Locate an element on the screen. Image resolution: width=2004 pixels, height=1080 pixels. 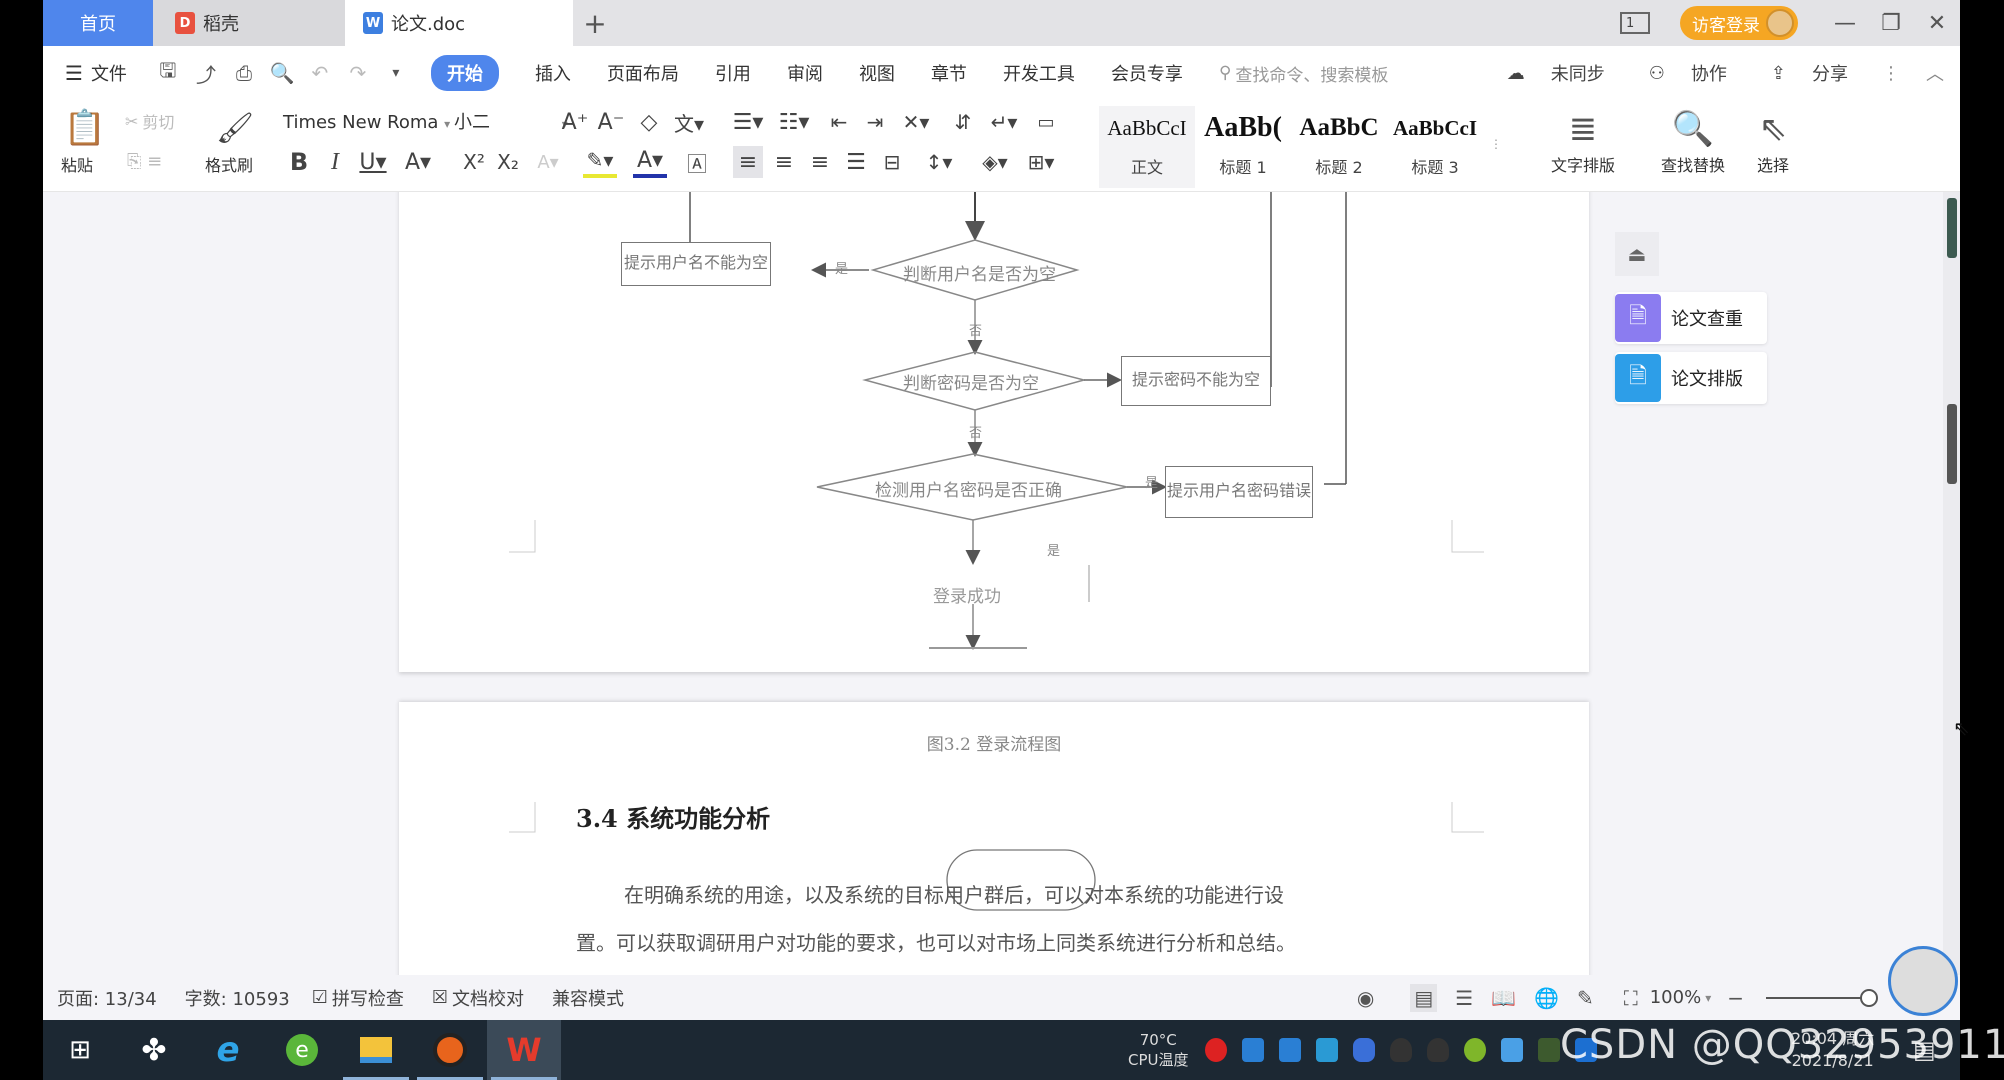
align-left-button: ≡ is located at coordinates (748, 162).